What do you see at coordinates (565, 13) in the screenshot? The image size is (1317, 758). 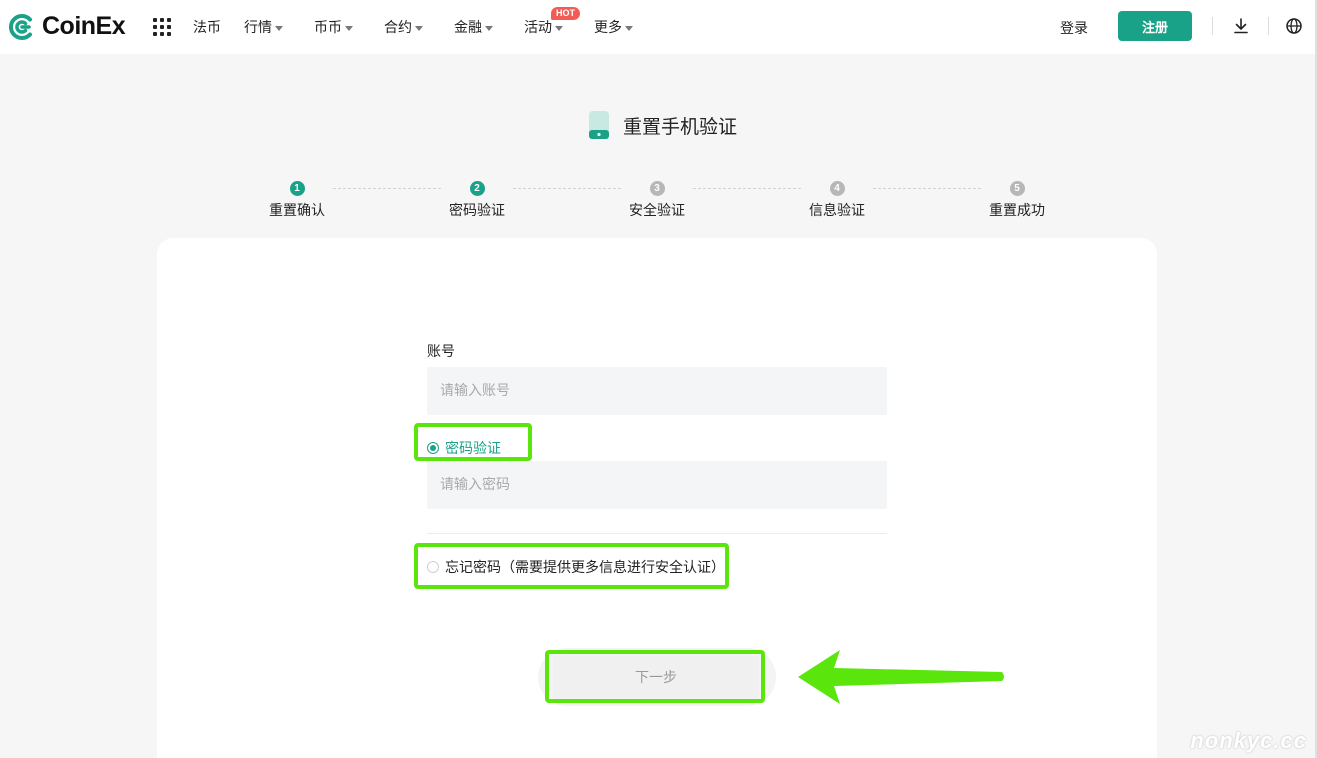 I see `hot-badge: HOT` at bounding box center [565, 13].